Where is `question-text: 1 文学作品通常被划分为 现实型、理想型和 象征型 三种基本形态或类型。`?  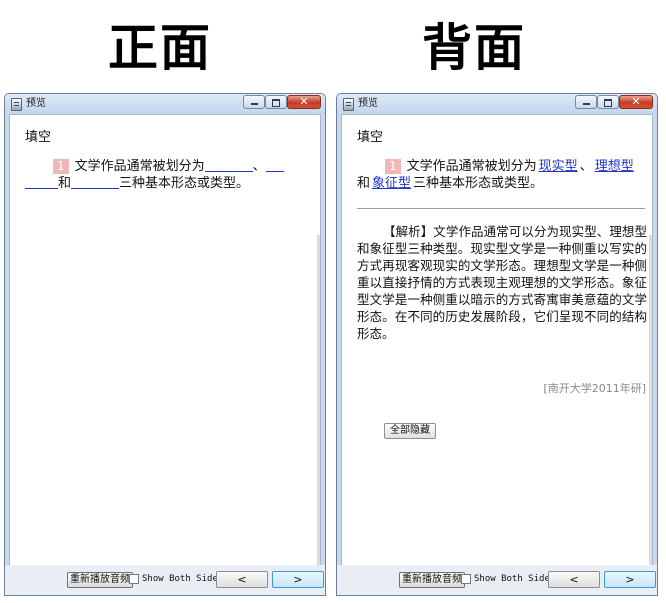
question-text: 1 文学作品通常被划分为 现实型、理想型和 象征型 三种基本形态或类型。 is located at coordinates (499, 175).